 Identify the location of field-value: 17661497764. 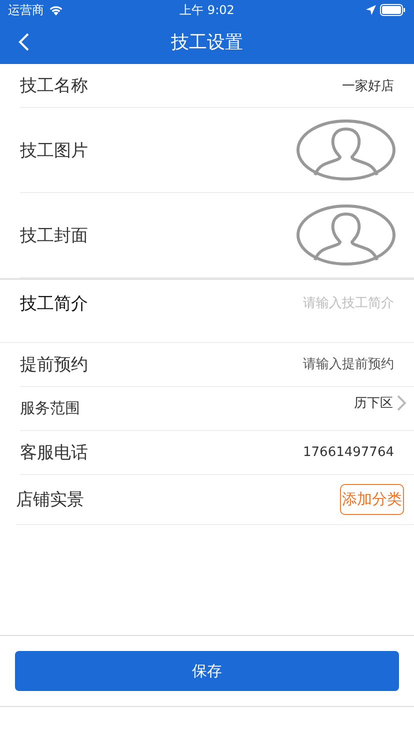
(348, 452).